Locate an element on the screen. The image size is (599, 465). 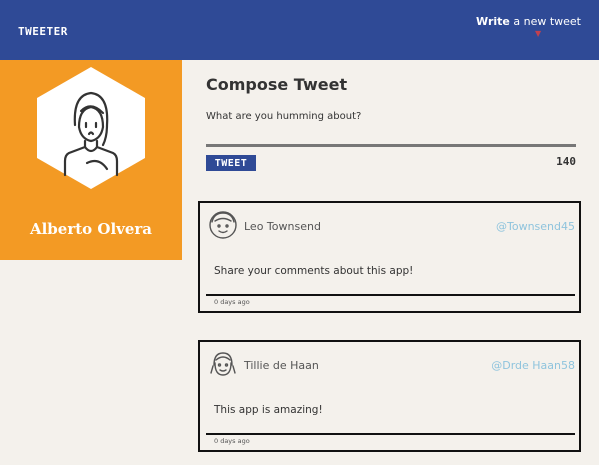
tweet-author-handle: @Townsend45 is located at coordinates (535, 226).